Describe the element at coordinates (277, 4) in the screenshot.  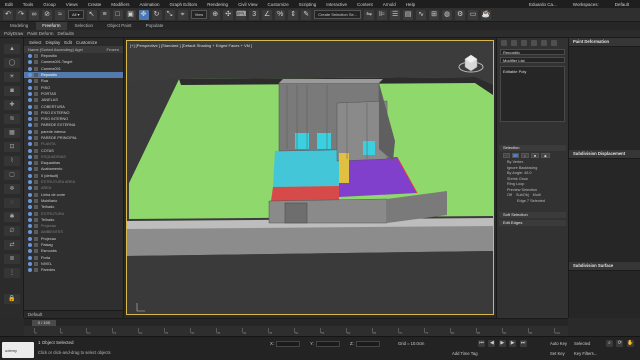
I see `menu-item-customize: Customize` at that location.